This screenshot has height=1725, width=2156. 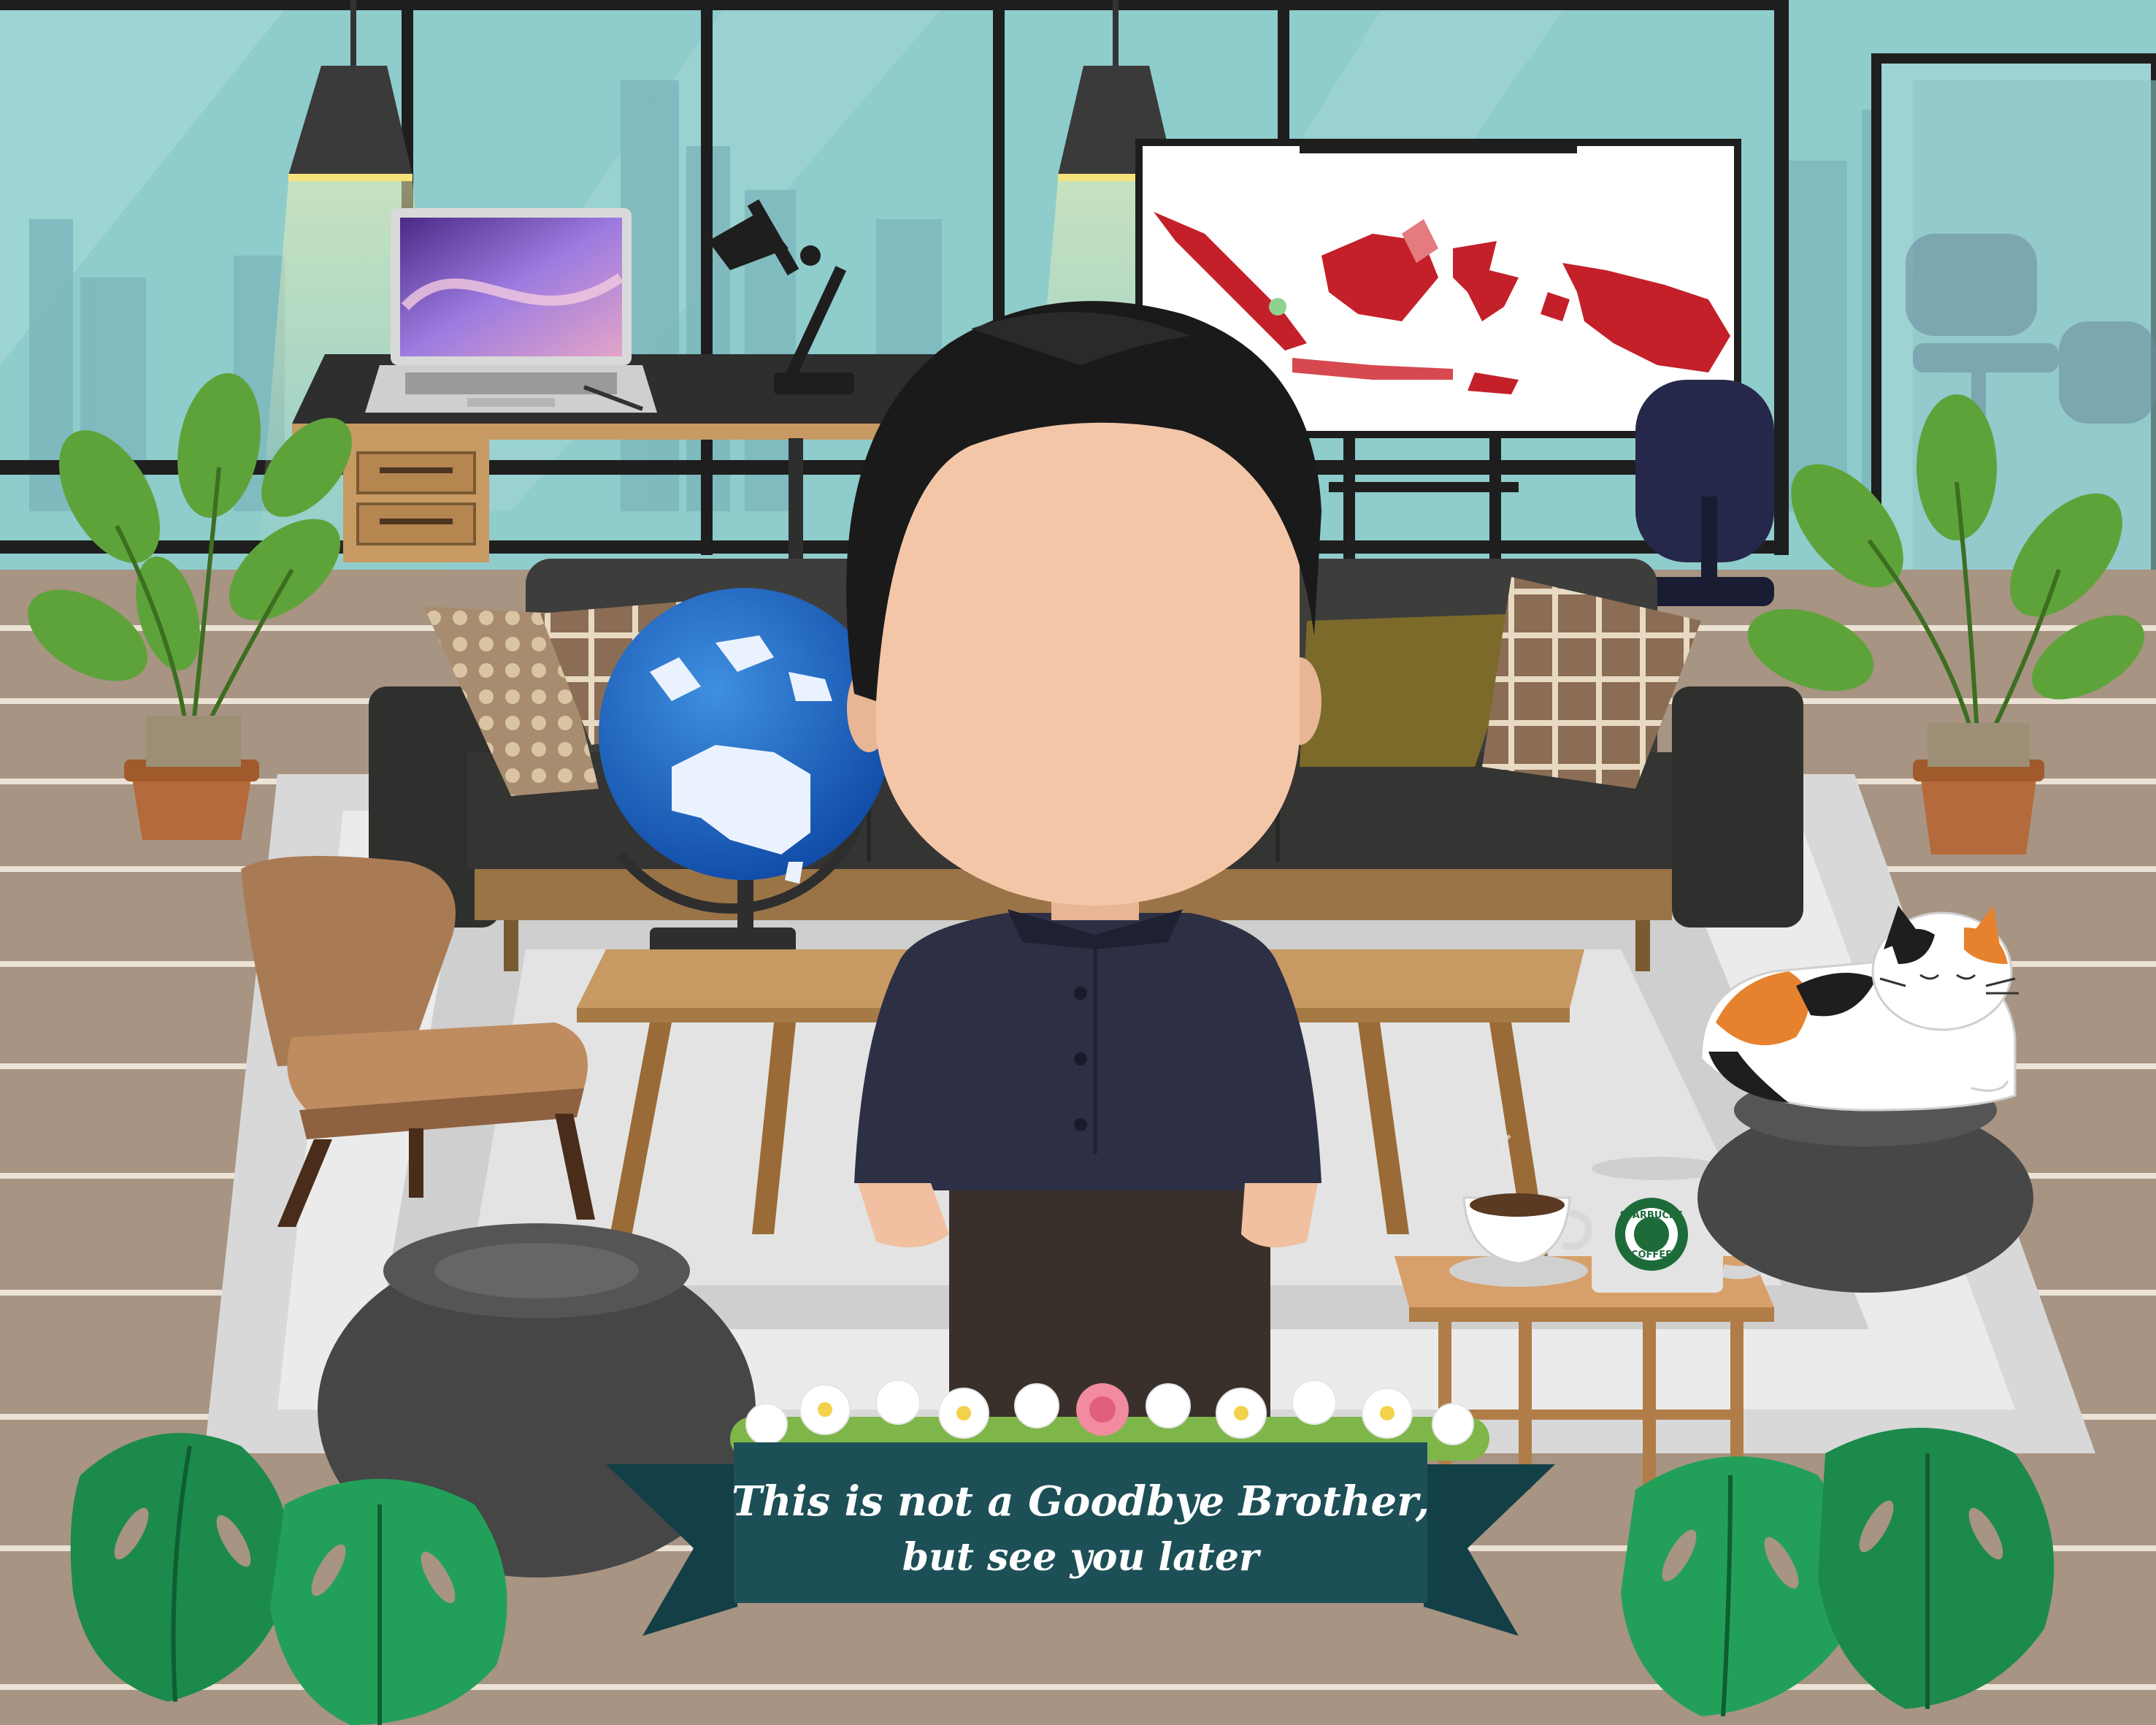 What do you see at coordinates (1652, 1215) in the screenshot?
I see `mug-brand-top: STARBUCKS` at bounding box center [1652, 1215].